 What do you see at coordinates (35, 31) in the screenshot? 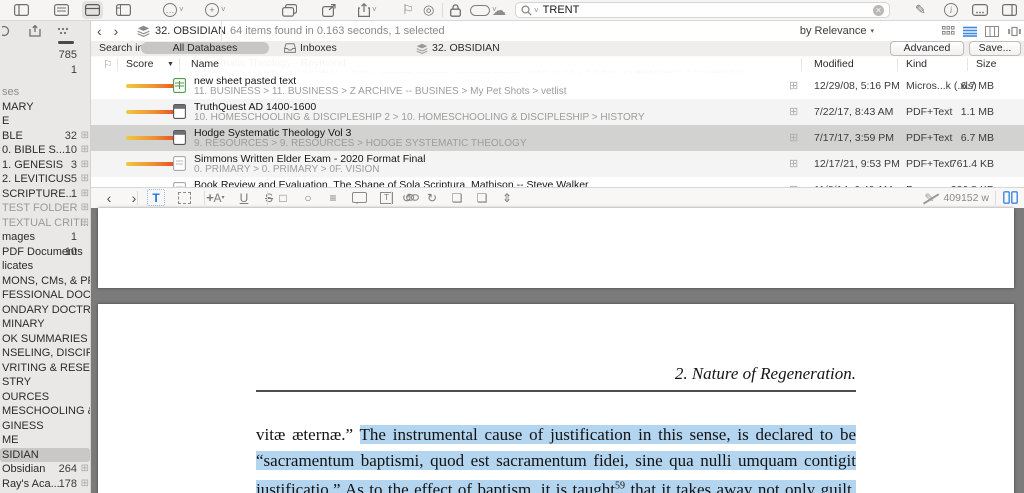
I see `import-icon` at bounding box center [35, 31].